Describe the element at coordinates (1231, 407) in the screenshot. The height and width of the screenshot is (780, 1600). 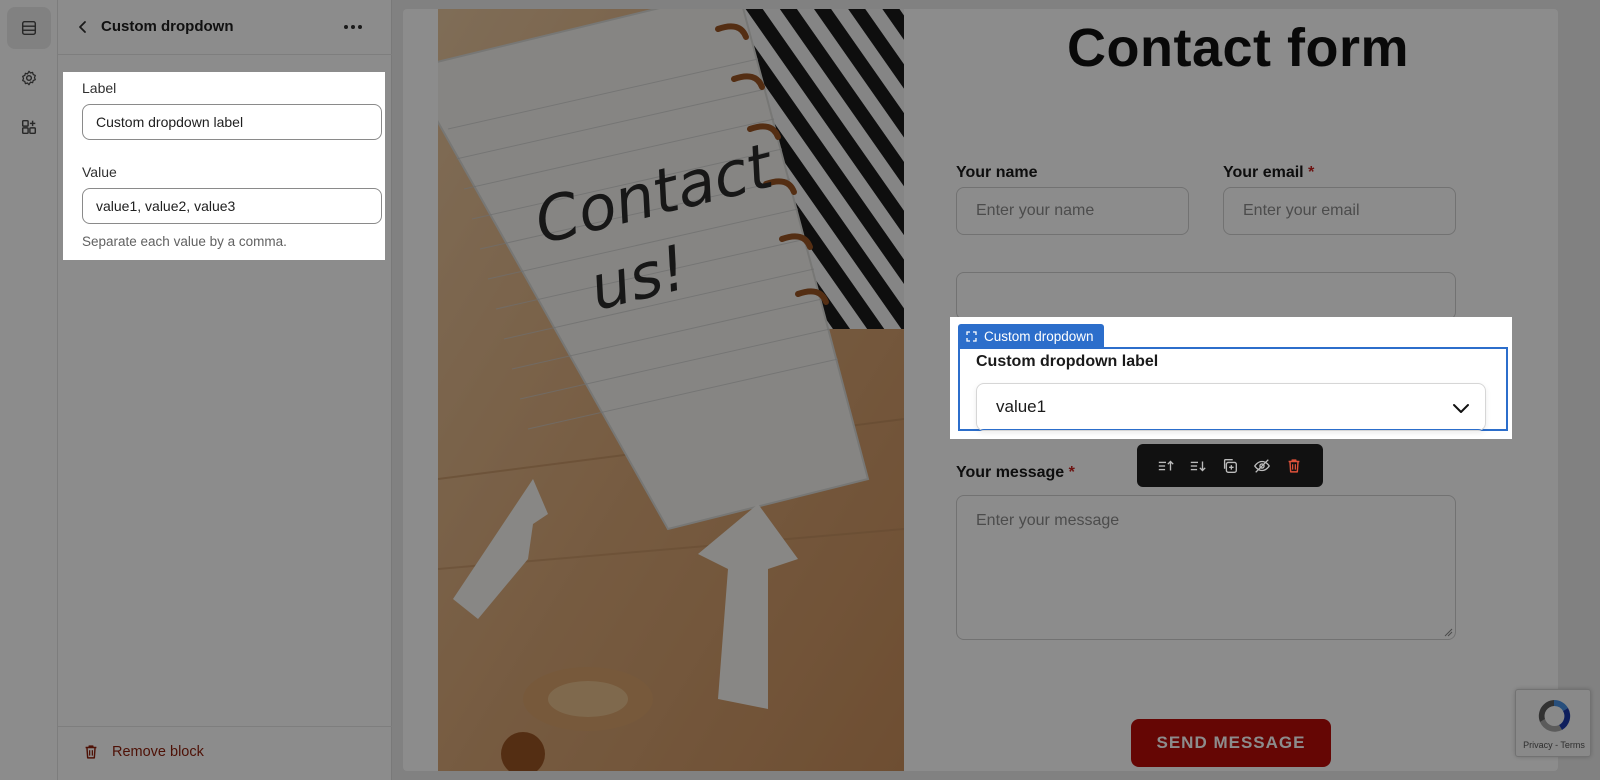
I see `custom-dropdown-select: value1` at that location.